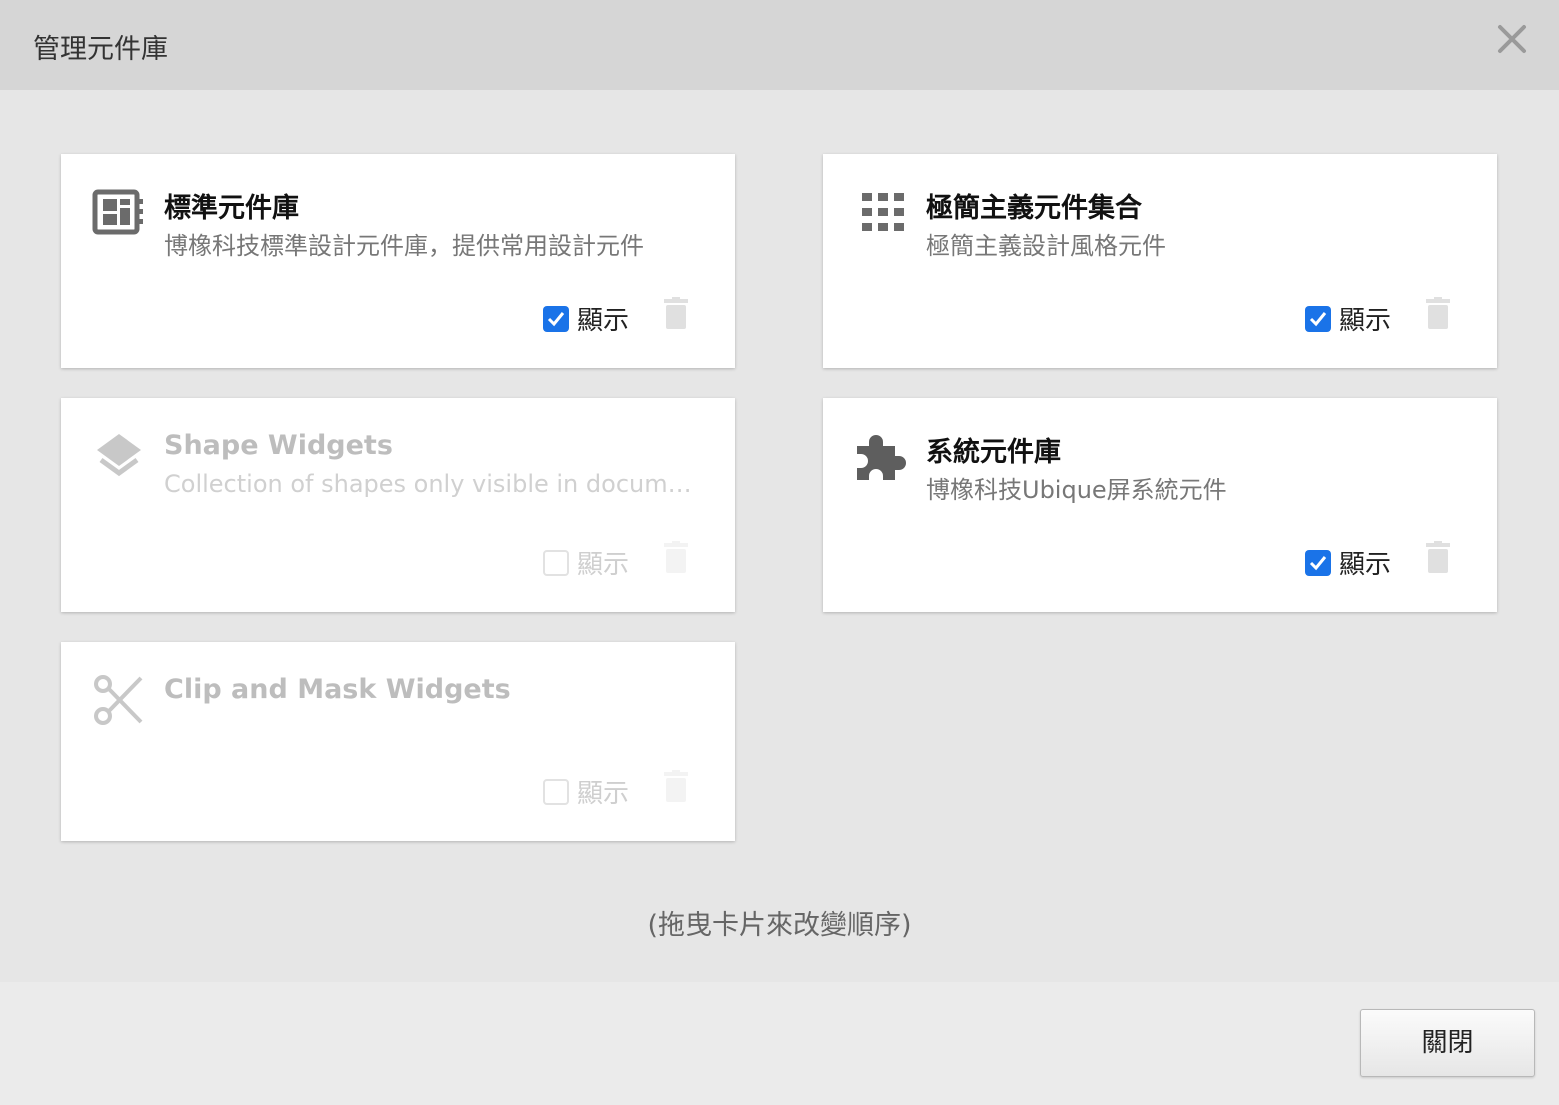 This screenshot has height=1105, width=1559. What do you see at coordinates (779, 1043) in the screenshot?
I see `dialog-footer` at bounding box center [779, 1043].